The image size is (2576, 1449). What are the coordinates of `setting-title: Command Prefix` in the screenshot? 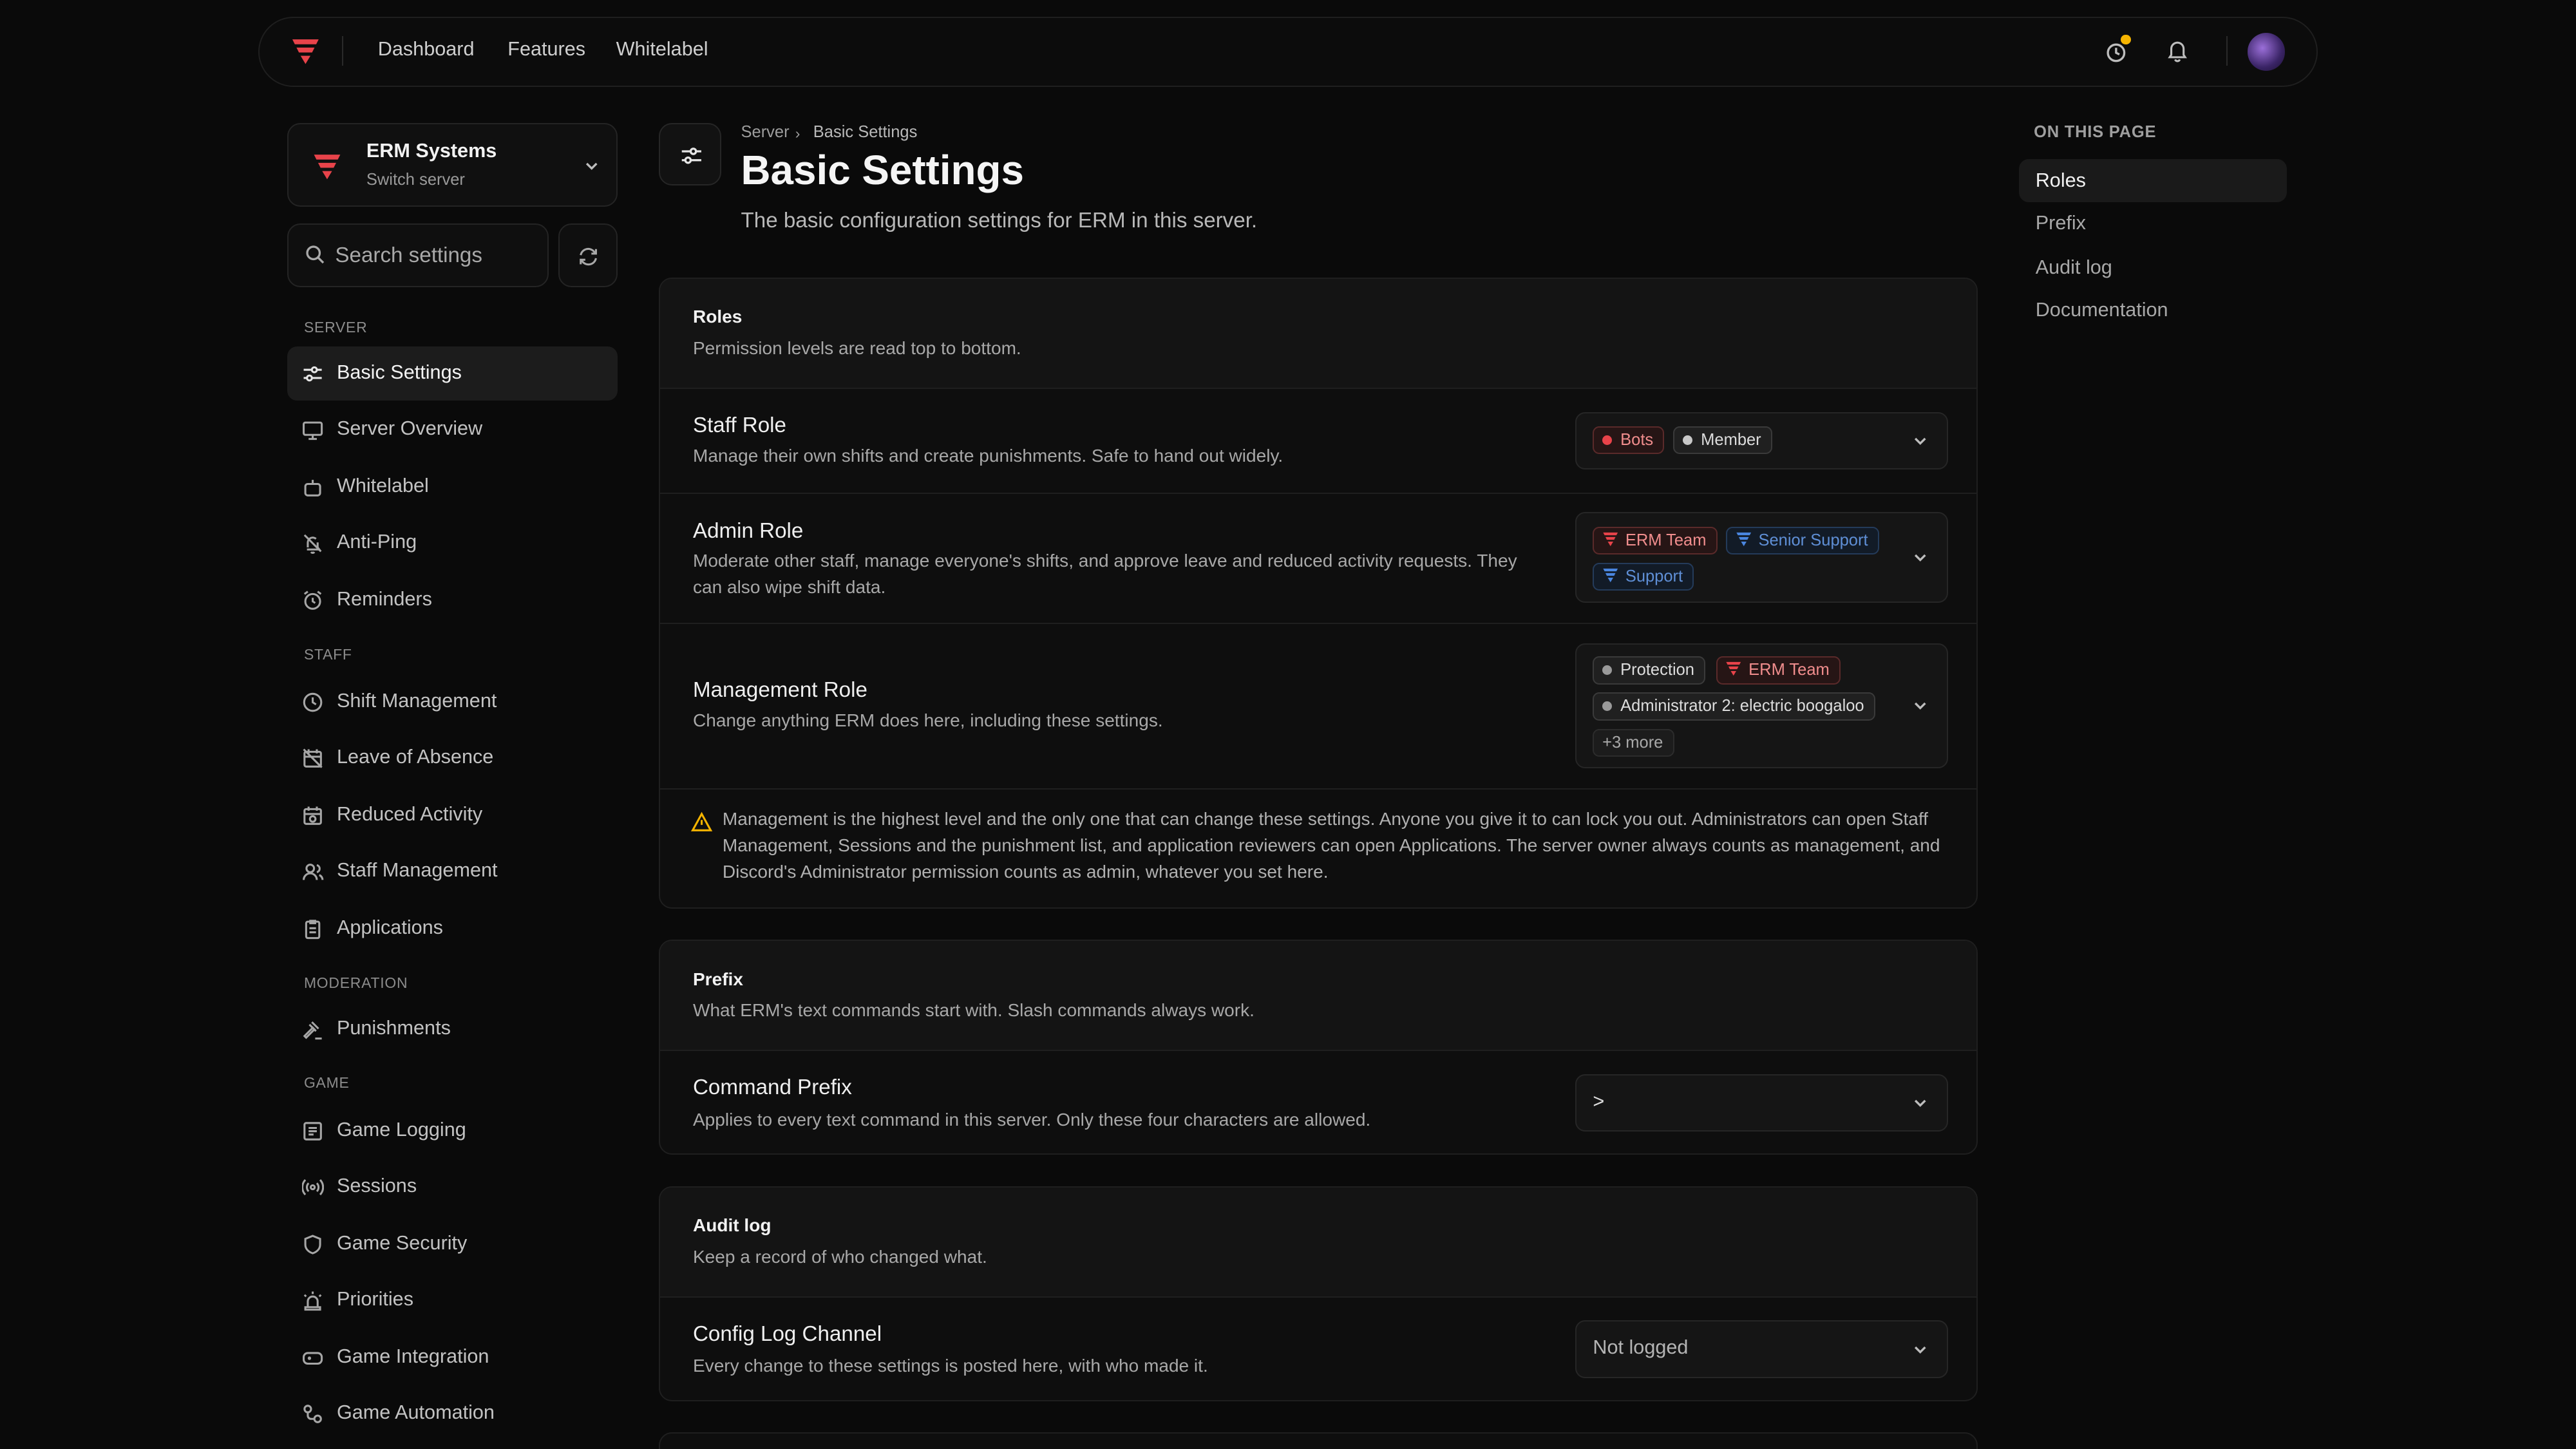 It's located at (772, 1087).